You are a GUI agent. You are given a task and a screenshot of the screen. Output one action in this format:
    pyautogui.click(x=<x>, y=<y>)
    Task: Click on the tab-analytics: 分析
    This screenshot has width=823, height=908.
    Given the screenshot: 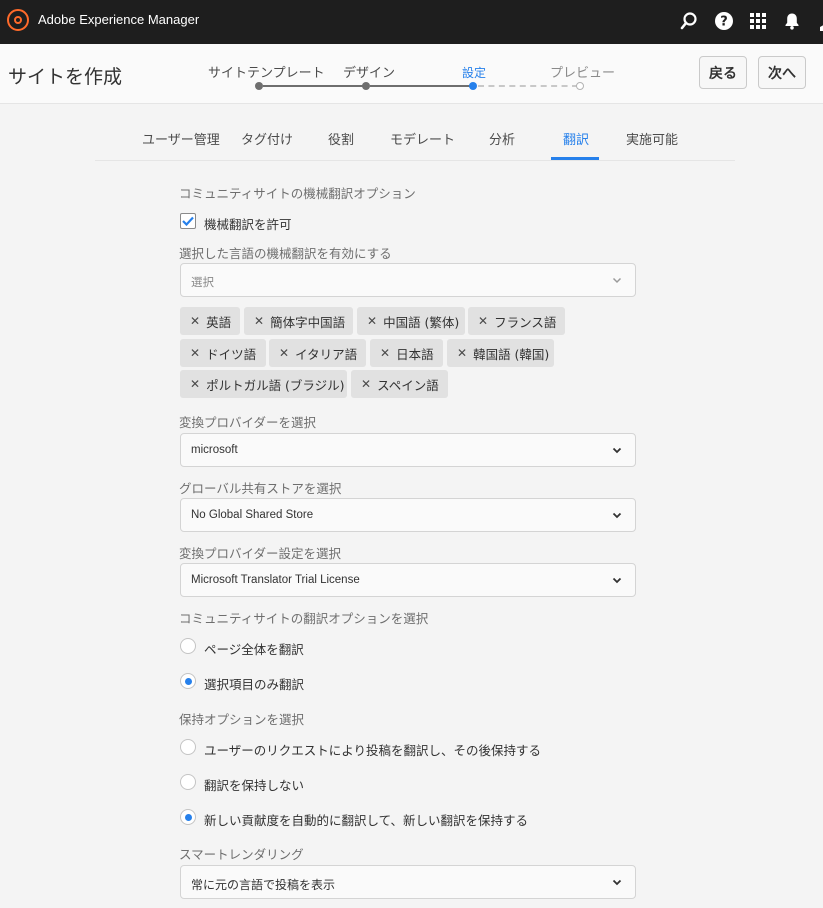 What is the action you would take?
    pyautogui.click(x=502, y=138)
    